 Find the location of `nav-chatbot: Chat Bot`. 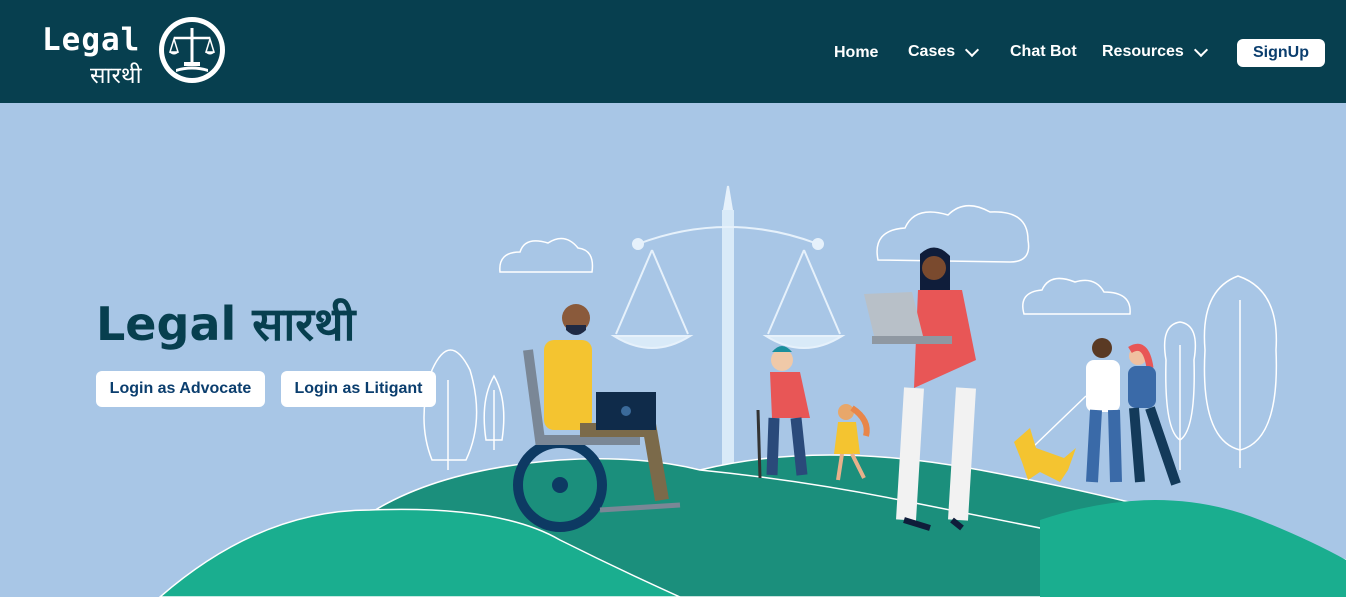

nav-chatbot: Chat Bot is located at coordinates (1043, 52).